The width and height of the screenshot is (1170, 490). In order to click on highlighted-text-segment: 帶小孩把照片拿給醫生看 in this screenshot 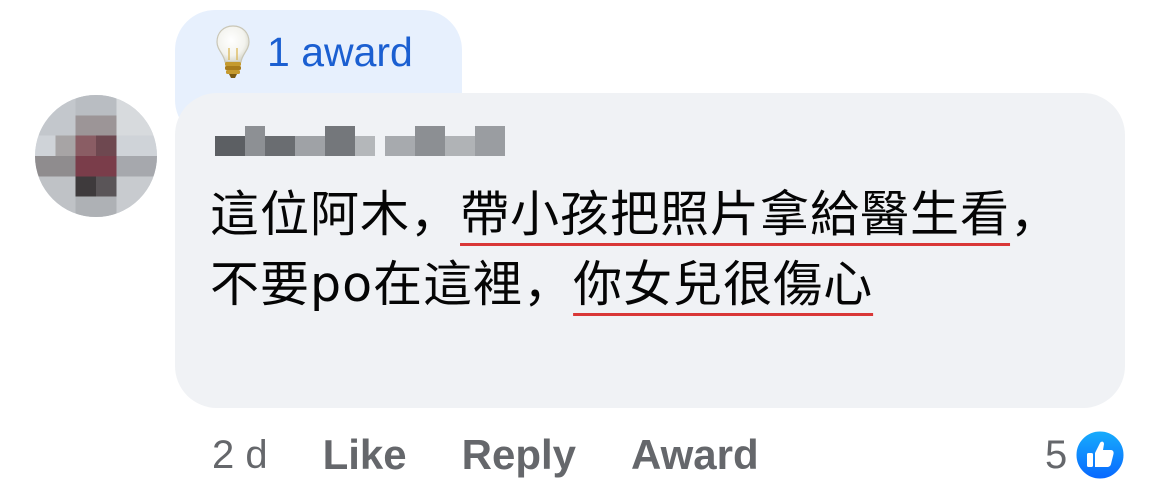, I will do `click(735, 214)`.